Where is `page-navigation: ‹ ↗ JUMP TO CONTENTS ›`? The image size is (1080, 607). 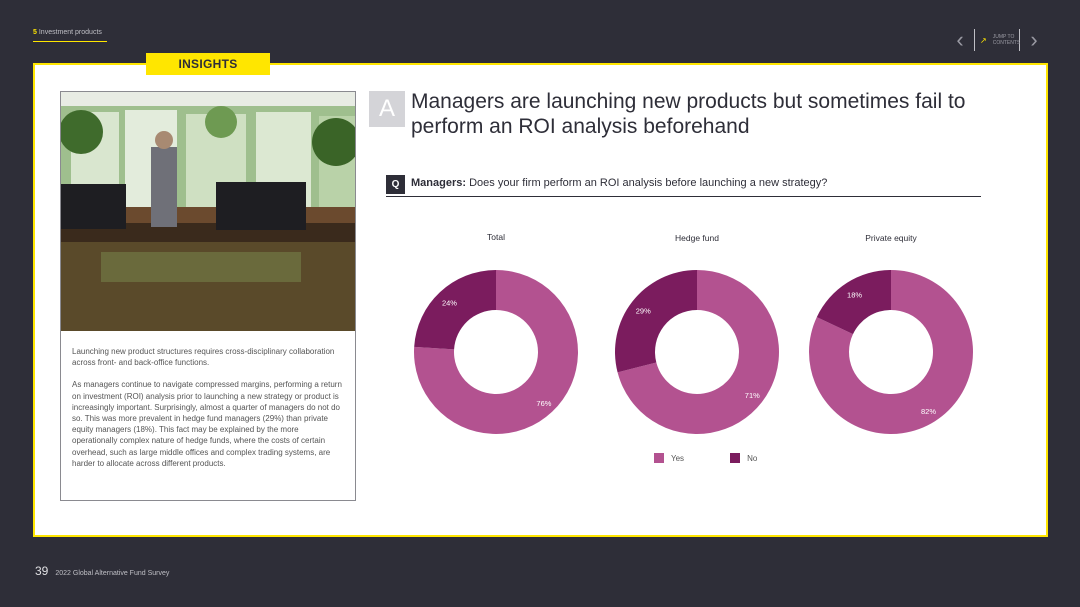 page-navigation: ‹ ↗ JUMP TO CONTENTS › is located at coordinates (997, 40).